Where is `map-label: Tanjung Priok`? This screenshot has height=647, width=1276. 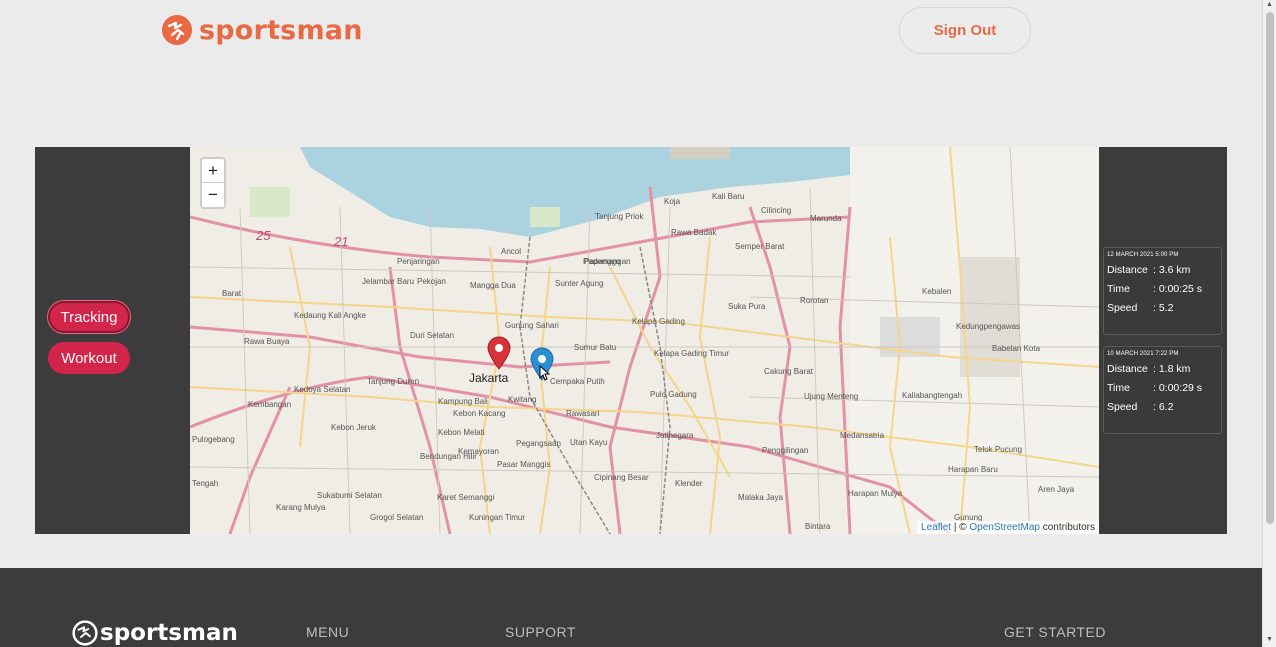 map-label: Tanjung Priok is located at coordinates (619, 216).